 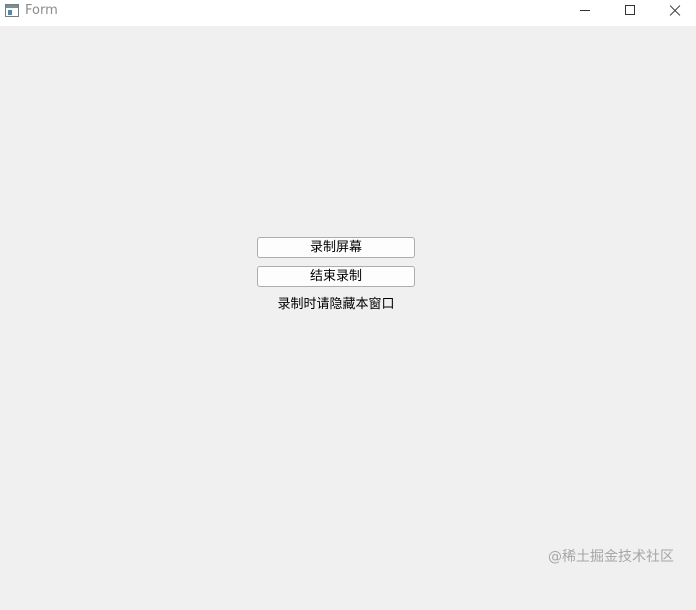 I want to click on stop-recording-button: 结束录制, so click(x=336, y=276).